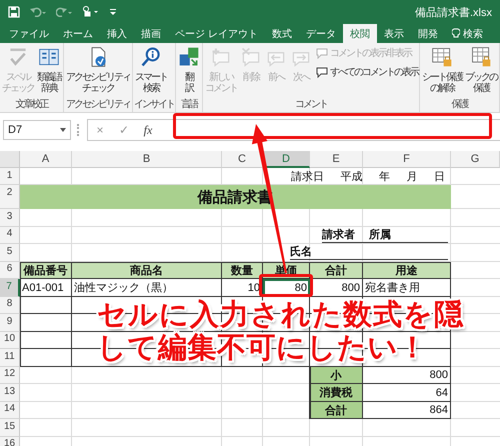  What do you see at coordinates (439, 410) in the screenshot?
I see `total-value: 864` at bounding box center [439, 410].